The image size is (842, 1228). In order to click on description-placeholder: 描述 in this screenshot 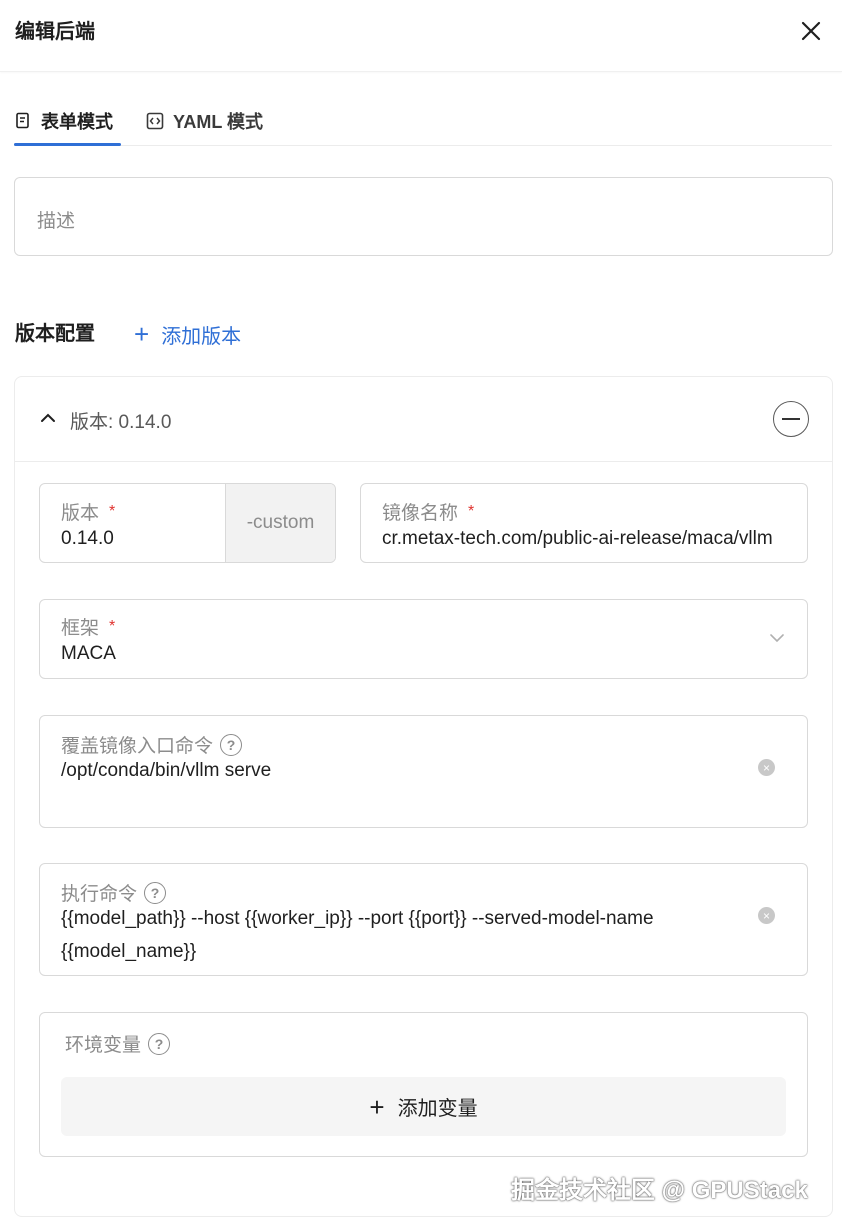, I will do `click(56, 221)`.